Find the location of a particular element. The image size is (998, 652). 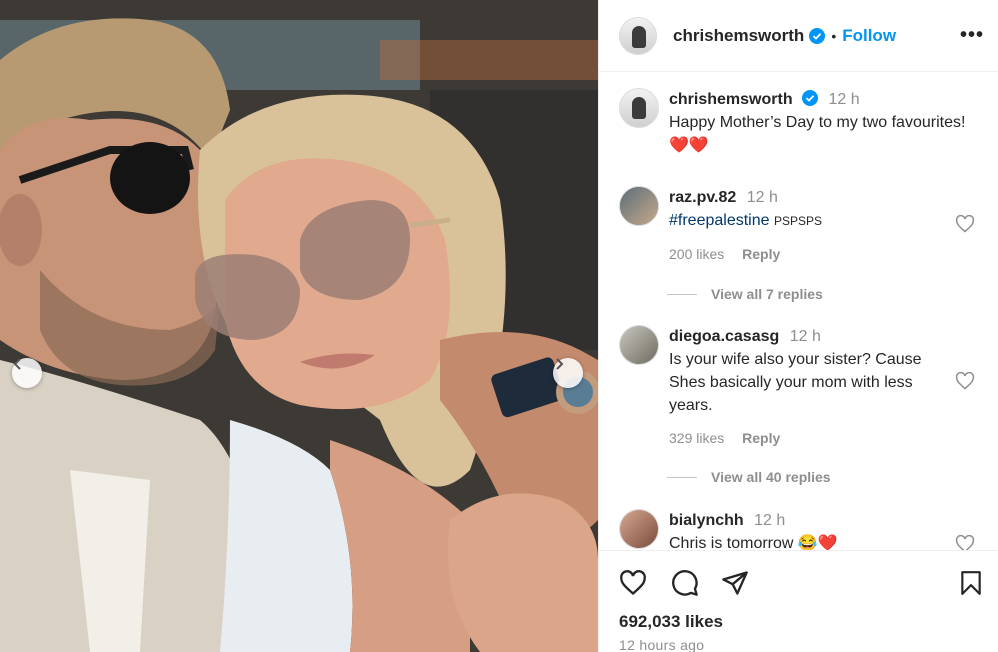

comment-hashtag-link: #freepalestine is located at coordinates (719, 220).